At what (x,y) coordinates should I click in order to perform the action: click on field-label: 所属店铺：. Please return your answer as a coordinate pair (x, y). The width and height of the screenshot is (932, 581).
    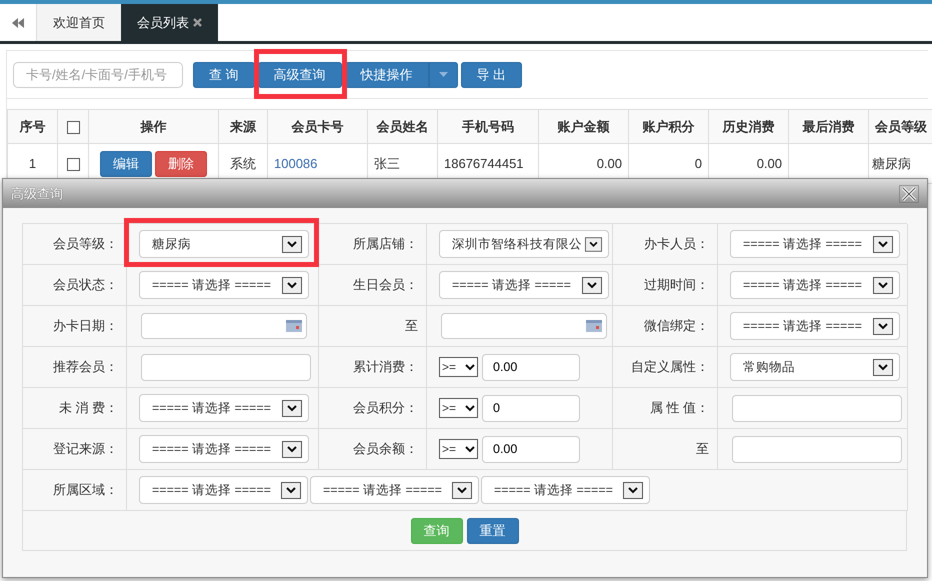
    Looking at the image, I should click on (373, 244).